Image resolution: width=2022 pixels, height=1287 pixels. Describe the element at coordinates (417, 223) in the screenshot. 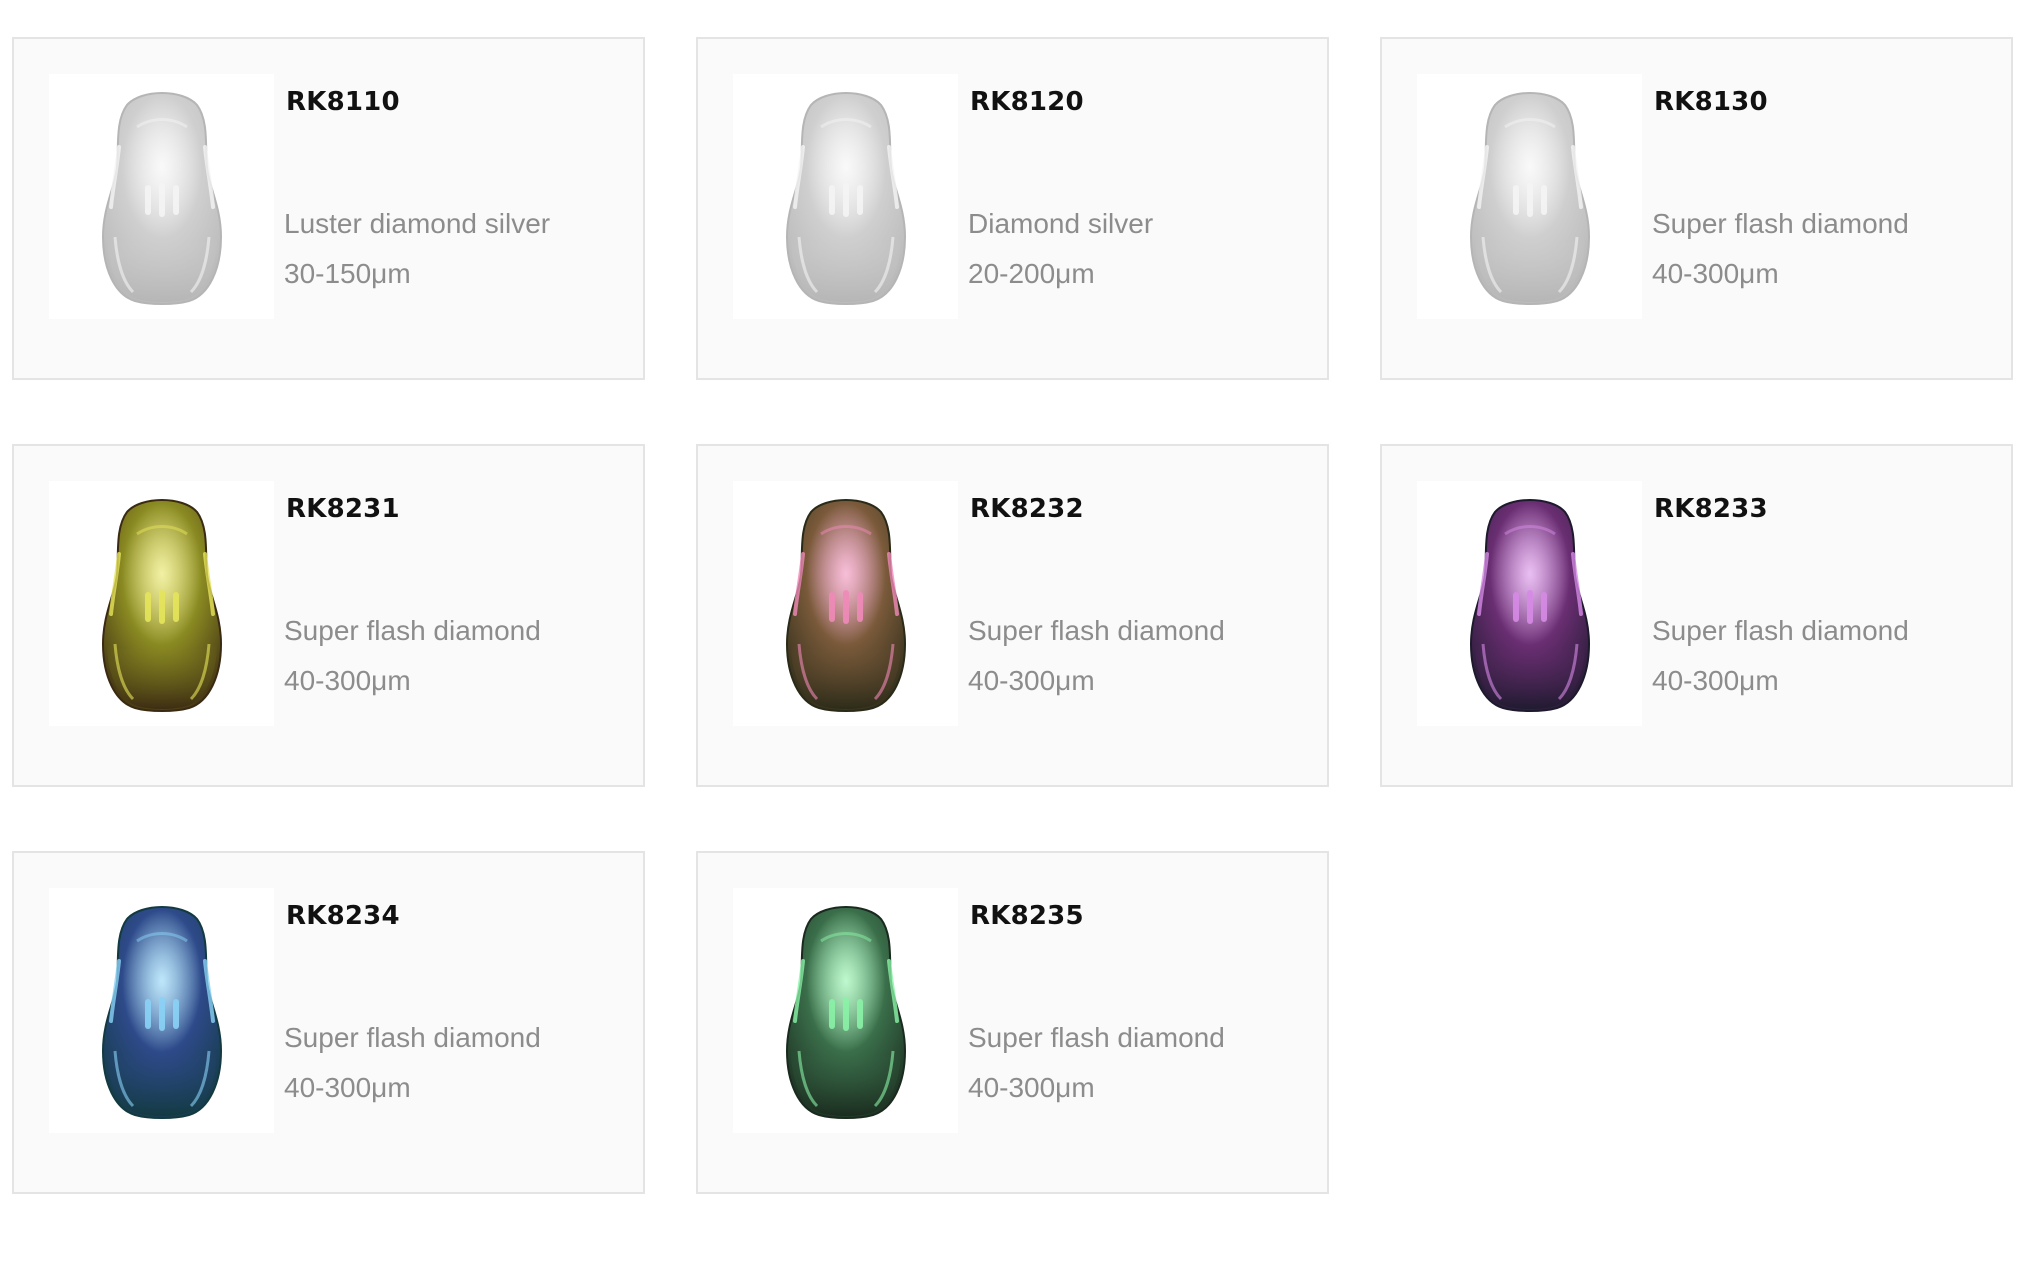

I see `product-name: Luster diamond silver` at that location.